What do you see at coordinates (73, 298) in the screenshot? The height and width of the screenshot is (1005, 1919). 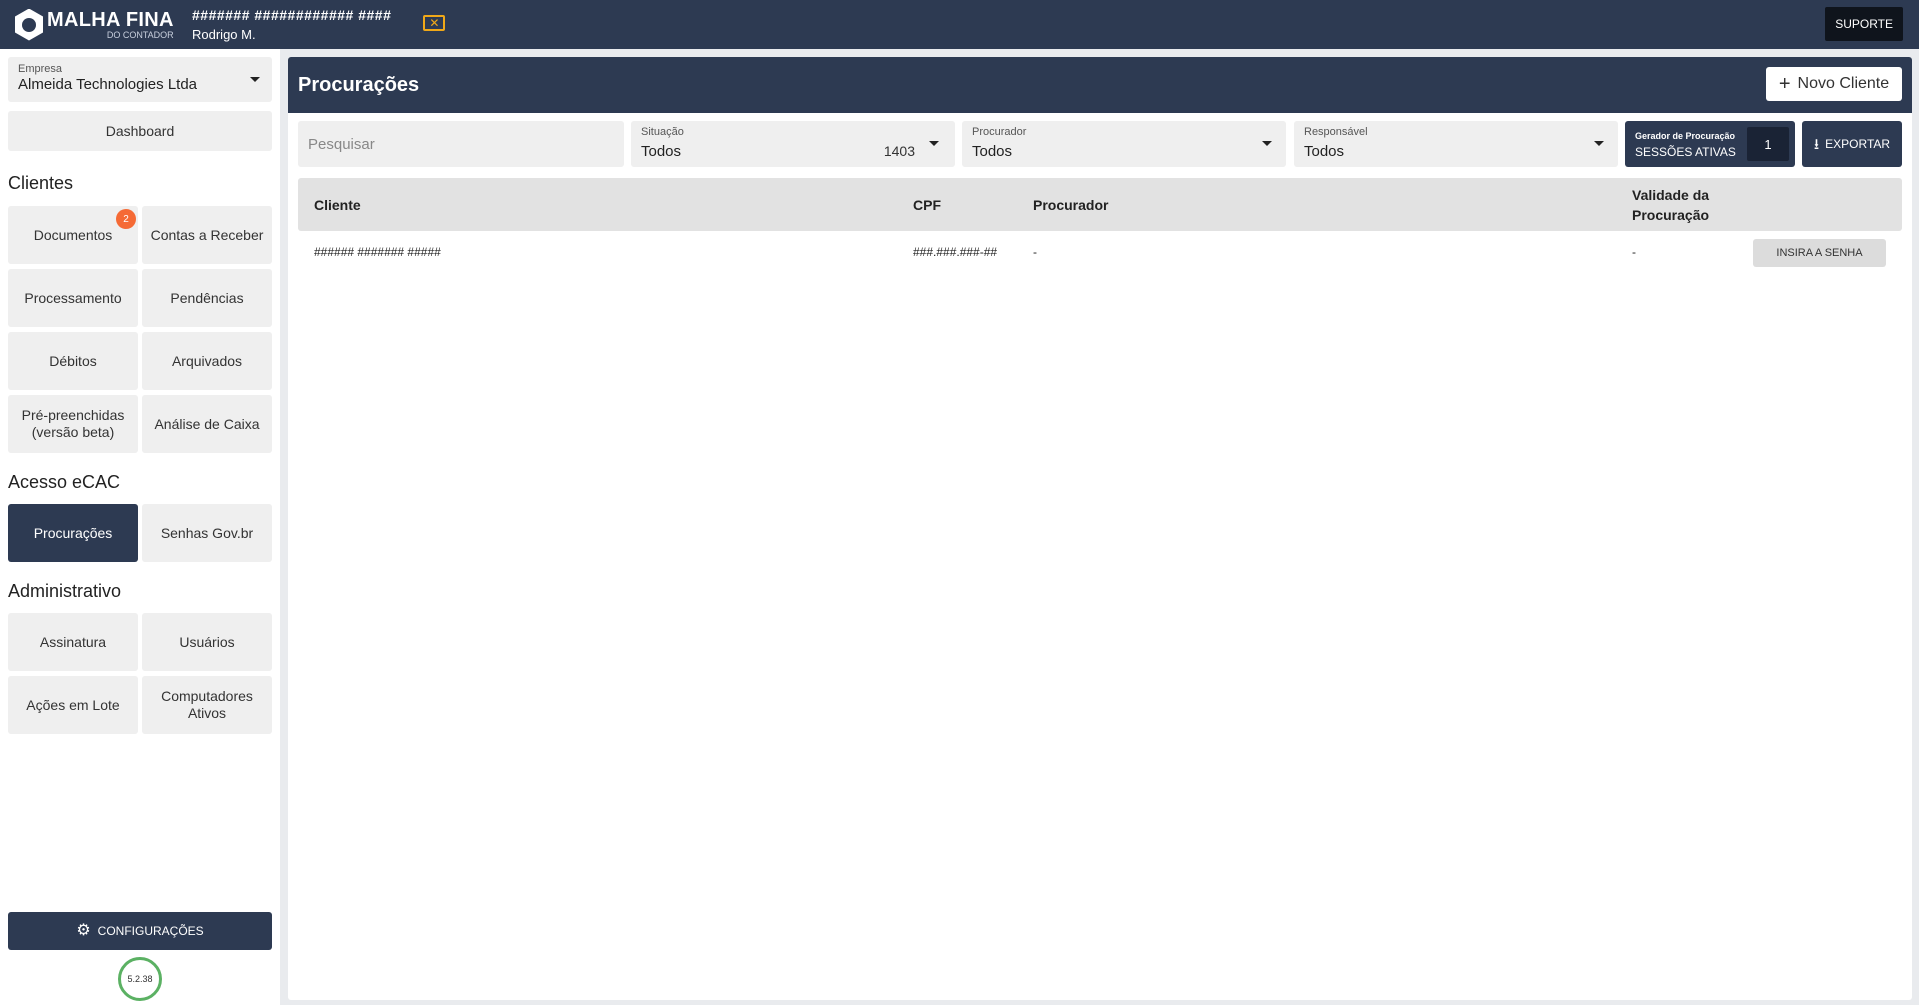 I see `sidebar-item-processamento: Processamento` at bounding box center [73, 298].